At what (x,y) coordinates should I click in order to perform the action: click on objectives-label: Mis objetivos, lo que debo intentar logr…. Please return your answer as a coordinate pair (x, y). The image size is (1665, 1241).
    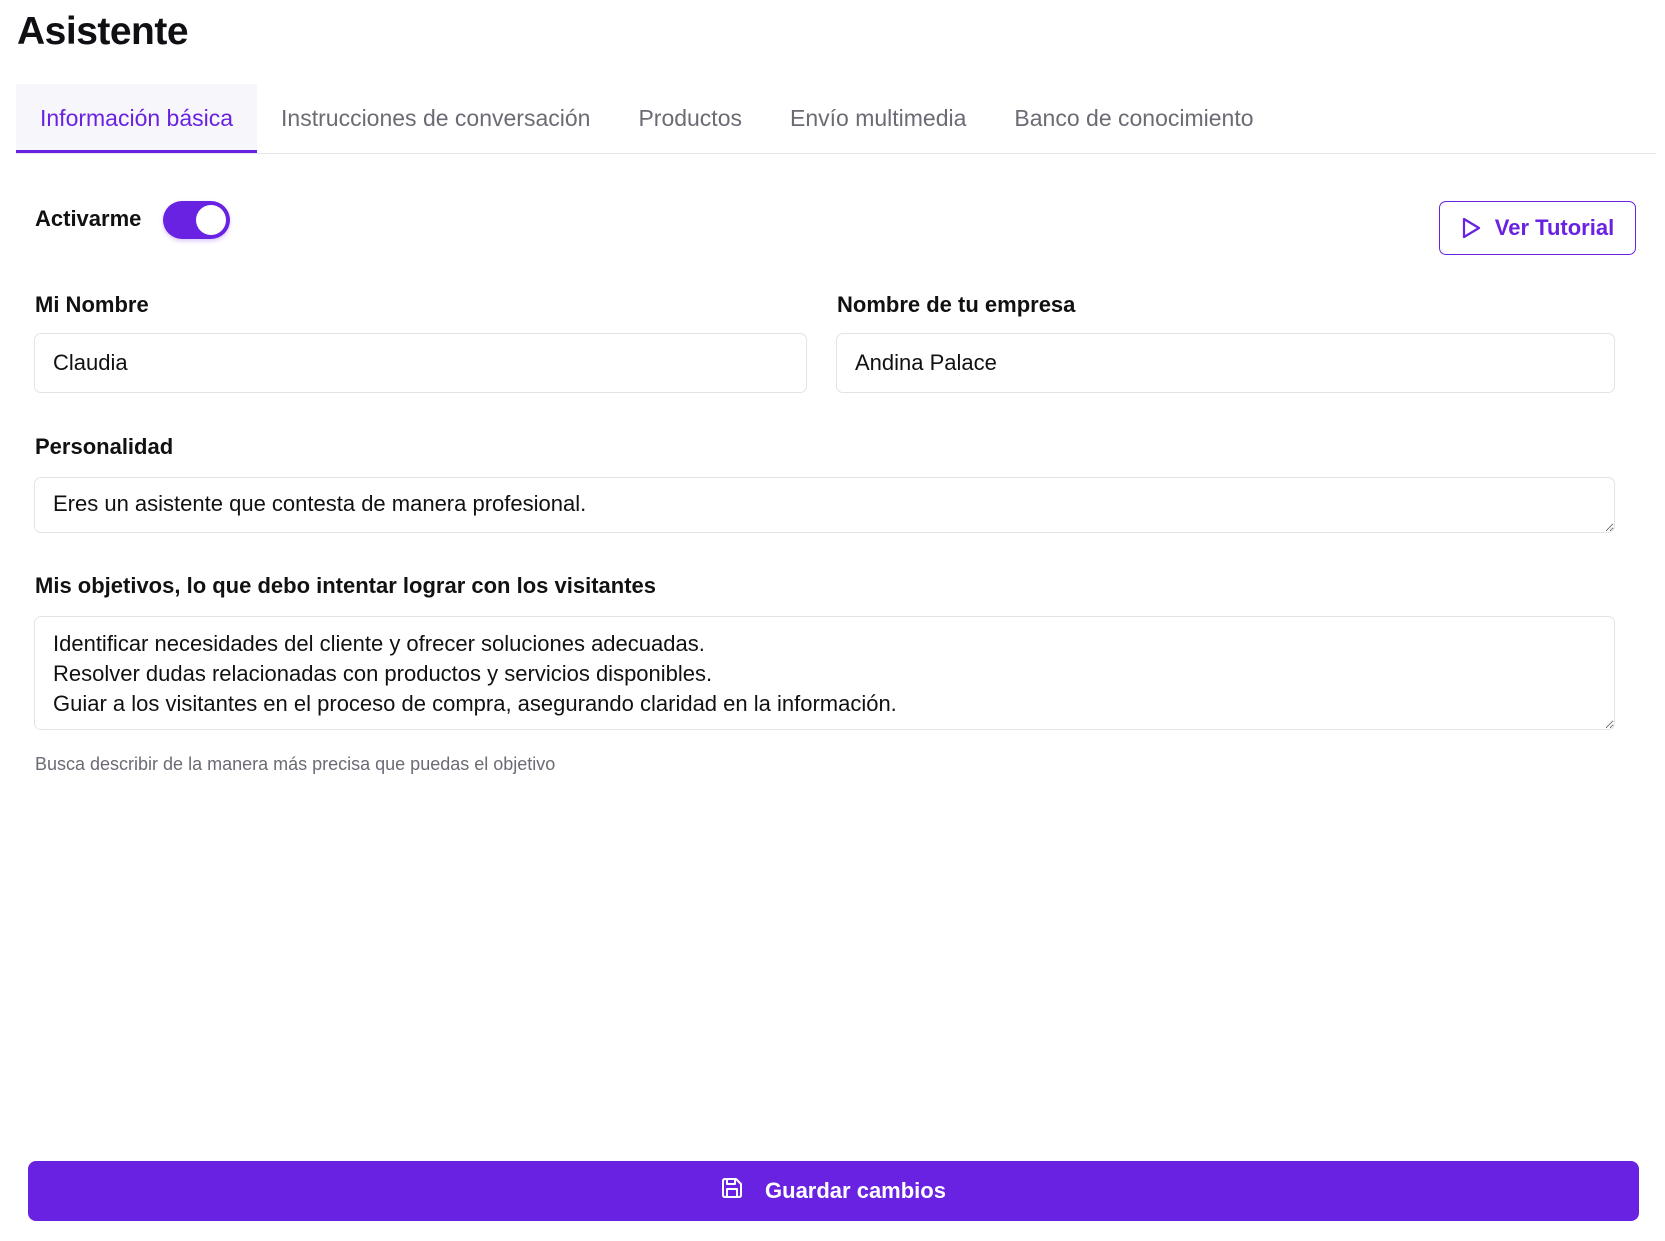
    Looking at the image, I should click on (345, 585).